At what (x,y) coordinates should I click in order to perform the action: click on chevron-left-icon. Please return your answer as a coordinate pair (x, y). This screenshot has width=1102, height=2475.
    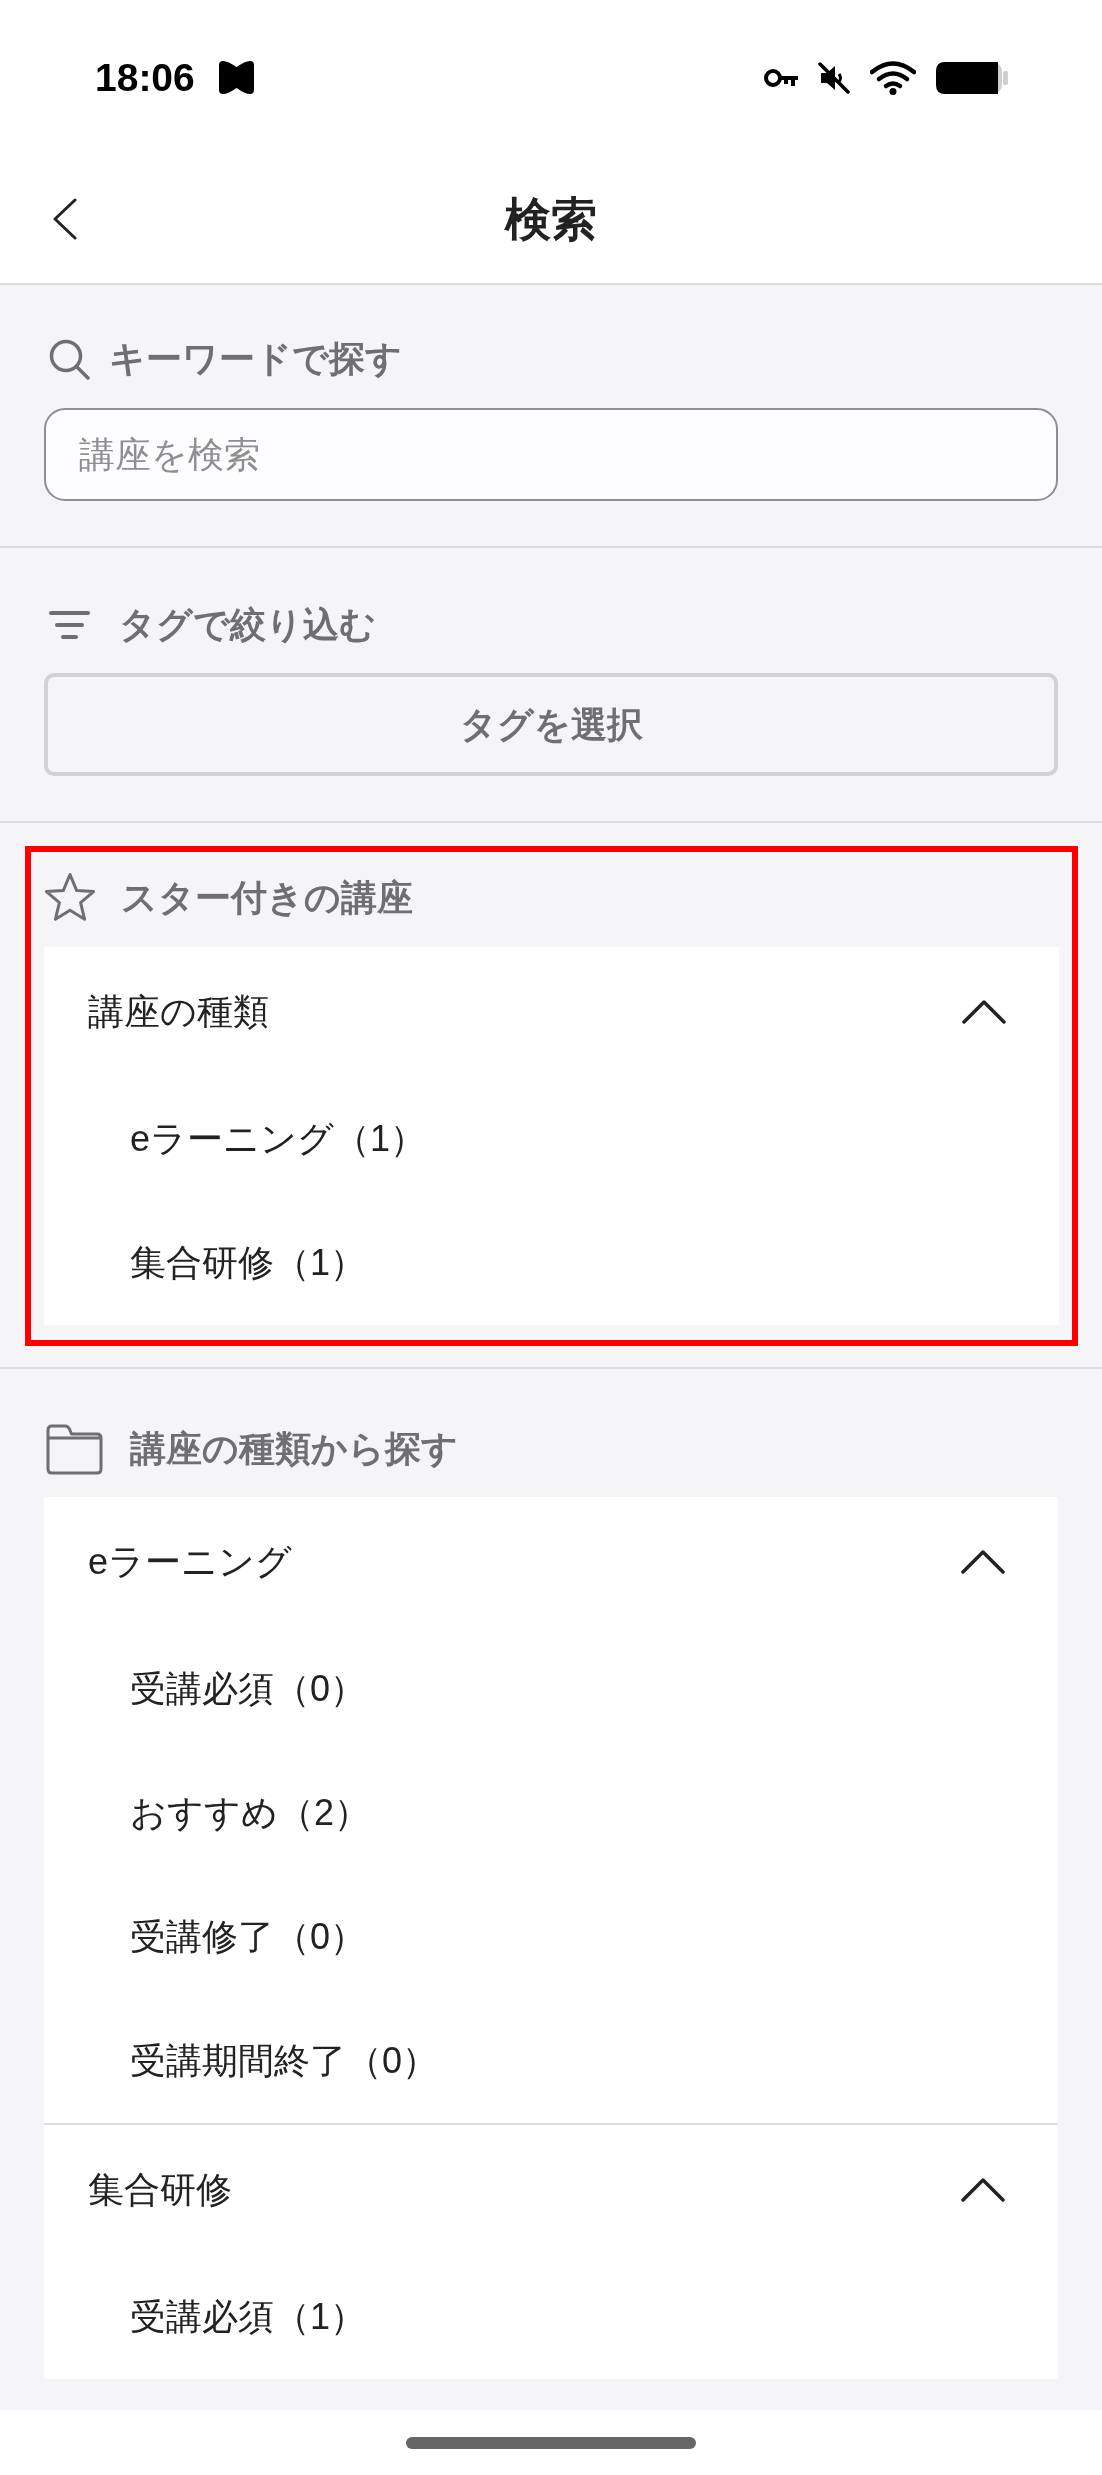
    Looking at the image, I should click on (65, 219).